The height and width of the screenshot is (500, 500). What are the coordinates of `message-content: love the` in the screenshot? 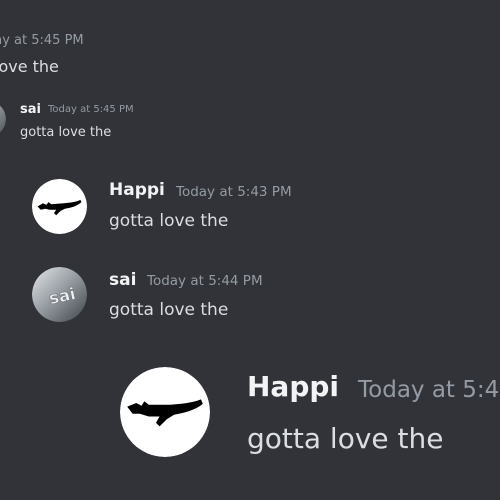 It's located at (29, 66).